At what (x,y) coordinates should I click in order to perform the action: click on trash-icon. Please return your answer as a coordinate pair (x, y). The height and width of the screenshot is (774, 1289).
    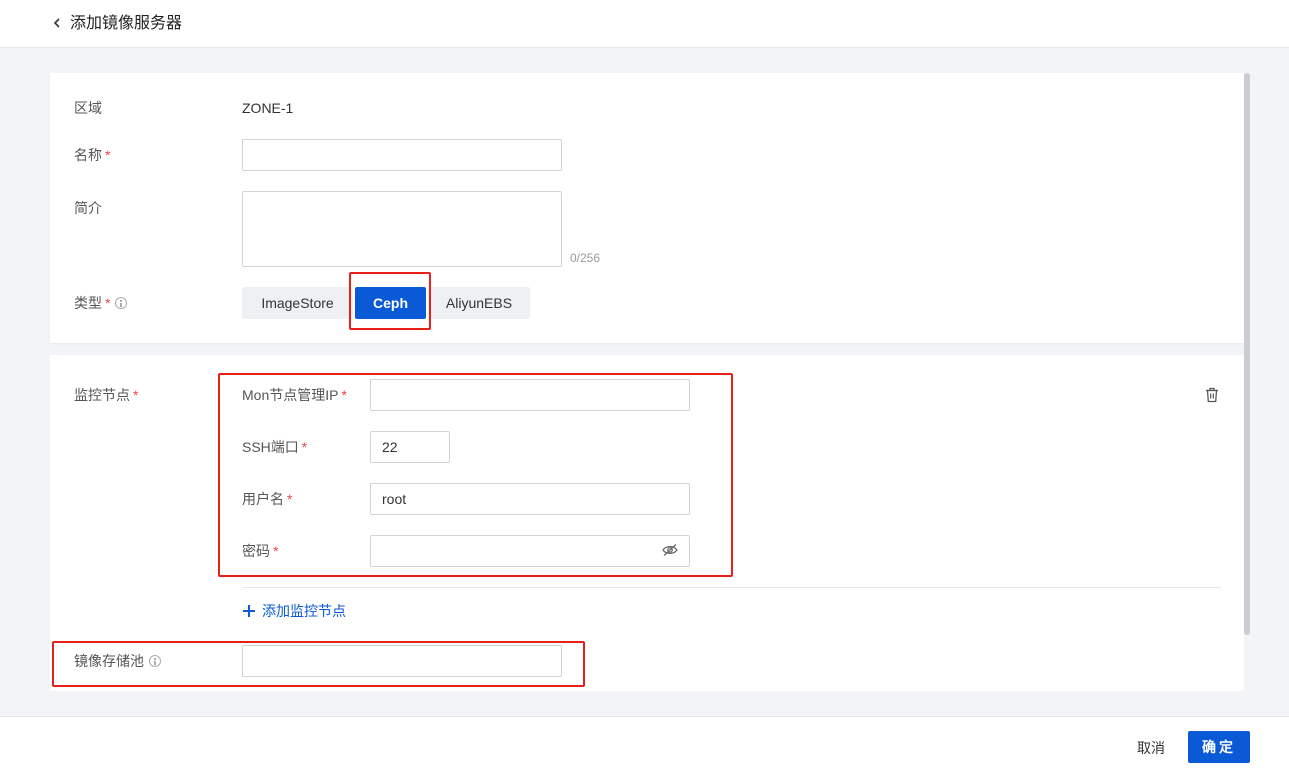
    Looking at the image, I should click on (1212, 395).